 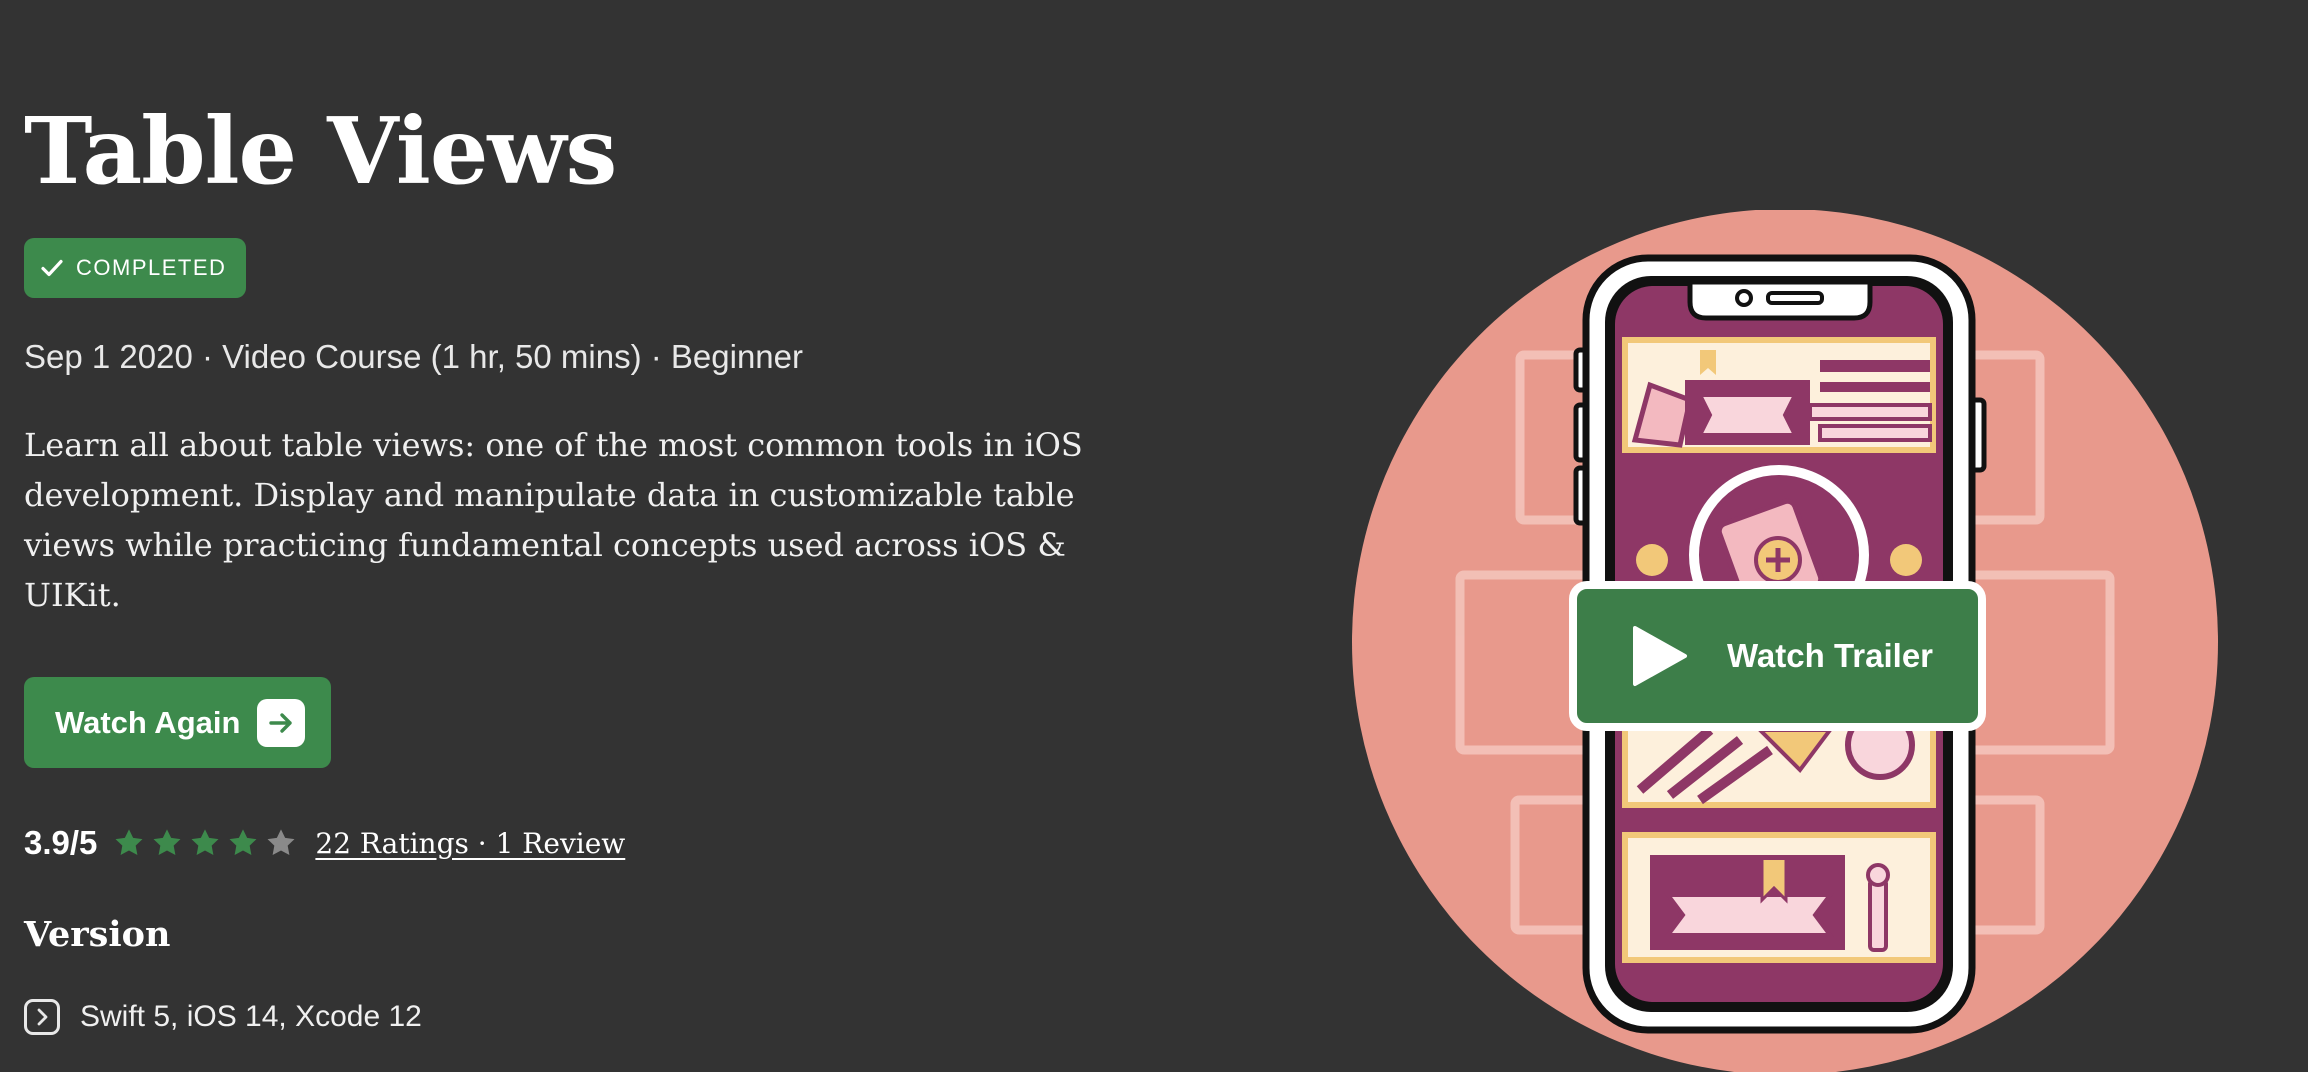 I want to click on rating-row: 3.9/5 22 Ratings · 1 Review, so click(x=324, y=843).